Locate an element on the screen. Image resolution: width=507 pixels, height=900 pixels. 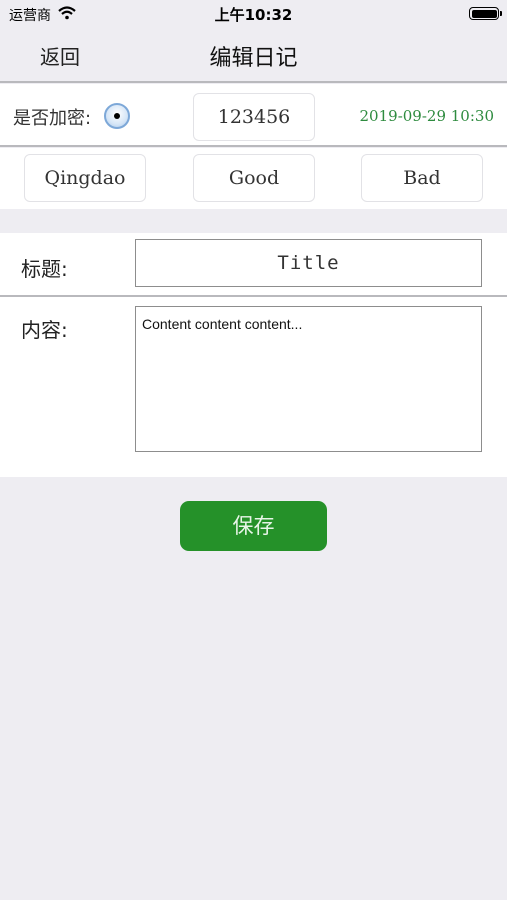
status-bar: 运营商 上午10:32 is located at coordinates (253, 14).